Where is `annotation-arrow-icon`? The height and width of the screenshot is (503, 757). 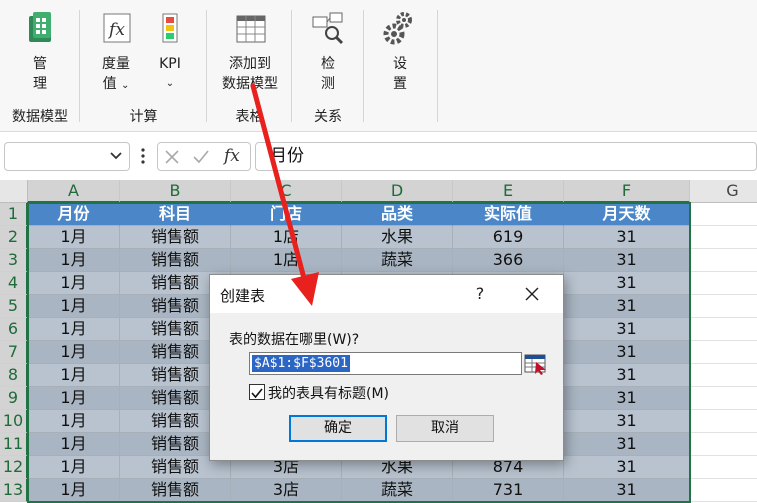 annotation-arrow-icon is located at coordinates (284, 194).